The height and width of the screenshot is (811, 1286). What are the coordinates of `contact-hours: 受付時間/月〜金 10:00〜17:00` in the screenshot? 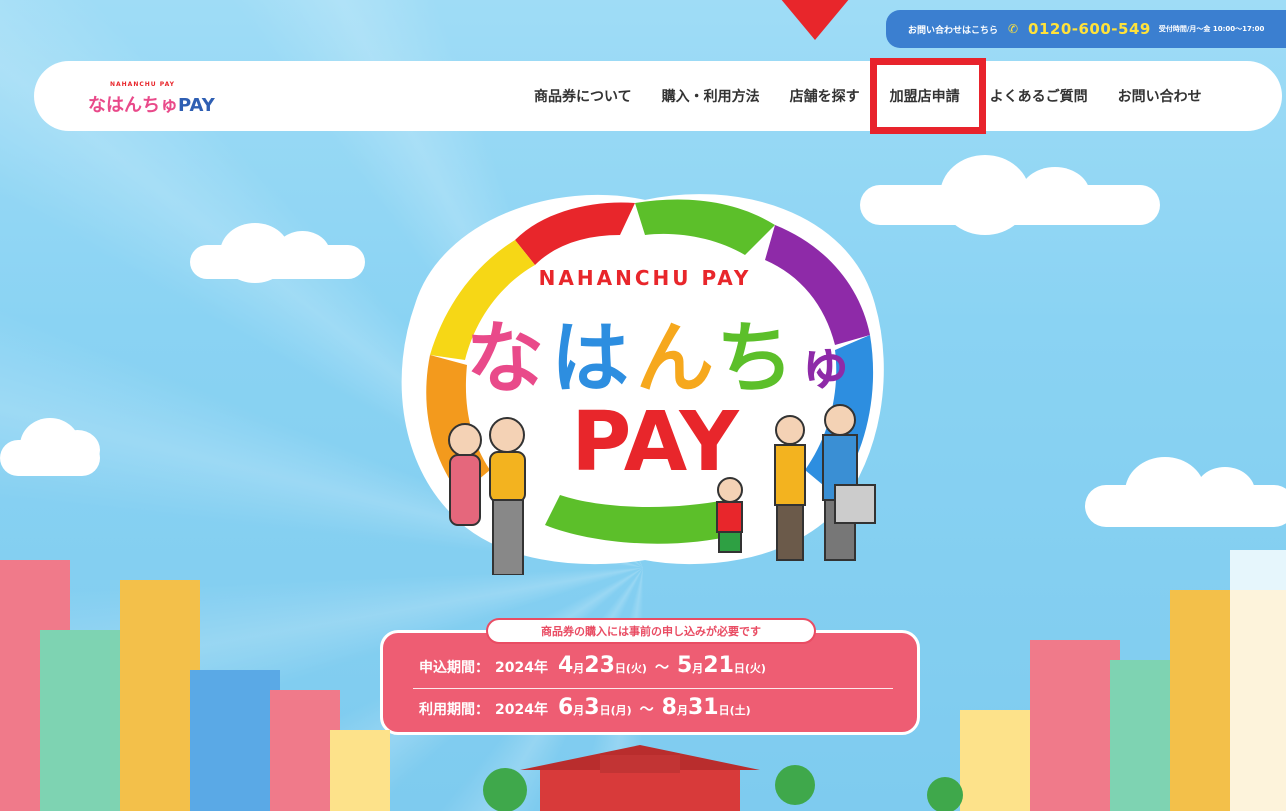 It's located at (1211, 29).